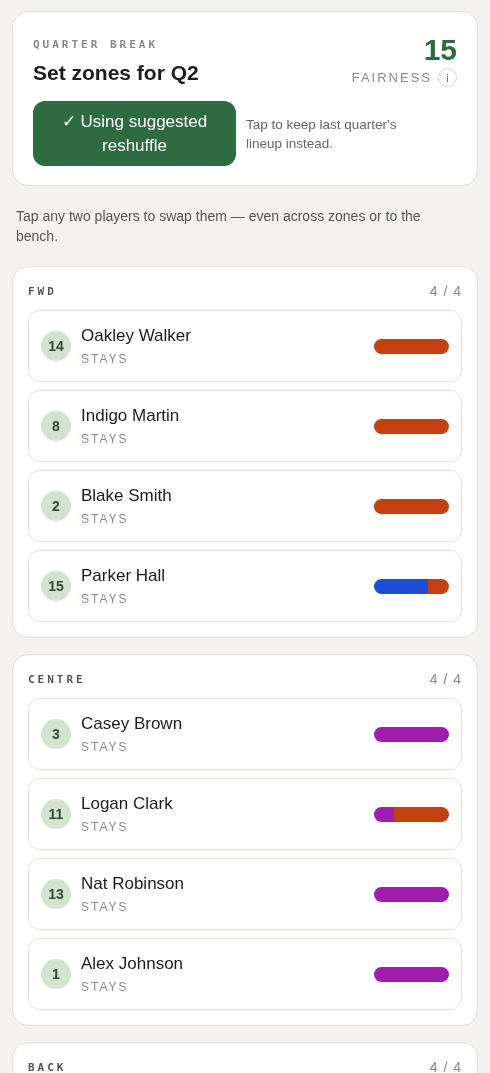 The width and height of the screenshot is (490, 1073). I want to click on player-number: 11, so click(56, 814).